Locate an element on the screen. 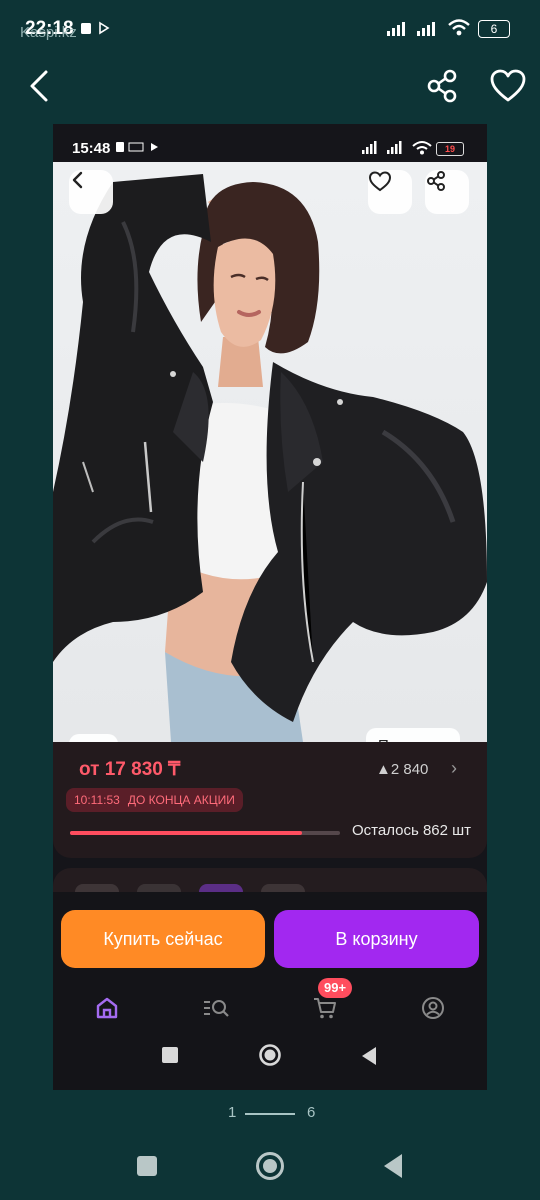 Image resolution: width=540 pixels, height=1200 pixels. bottom-action-area: Купить сейчас В корзину 99+ is located at coordinates (270, 991).